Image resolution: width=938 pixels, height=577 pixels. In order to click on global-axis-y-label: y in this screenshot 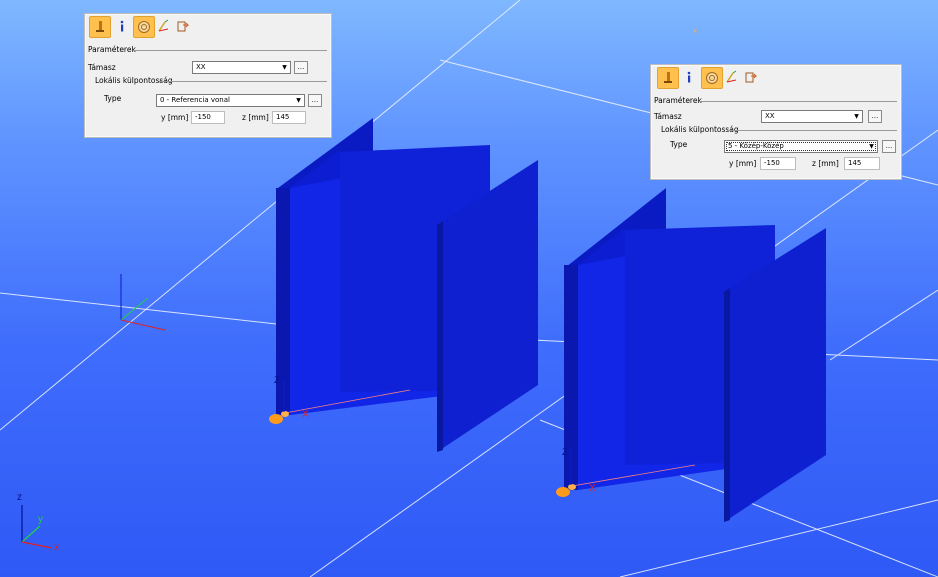, I will do `click(40, 519)`.